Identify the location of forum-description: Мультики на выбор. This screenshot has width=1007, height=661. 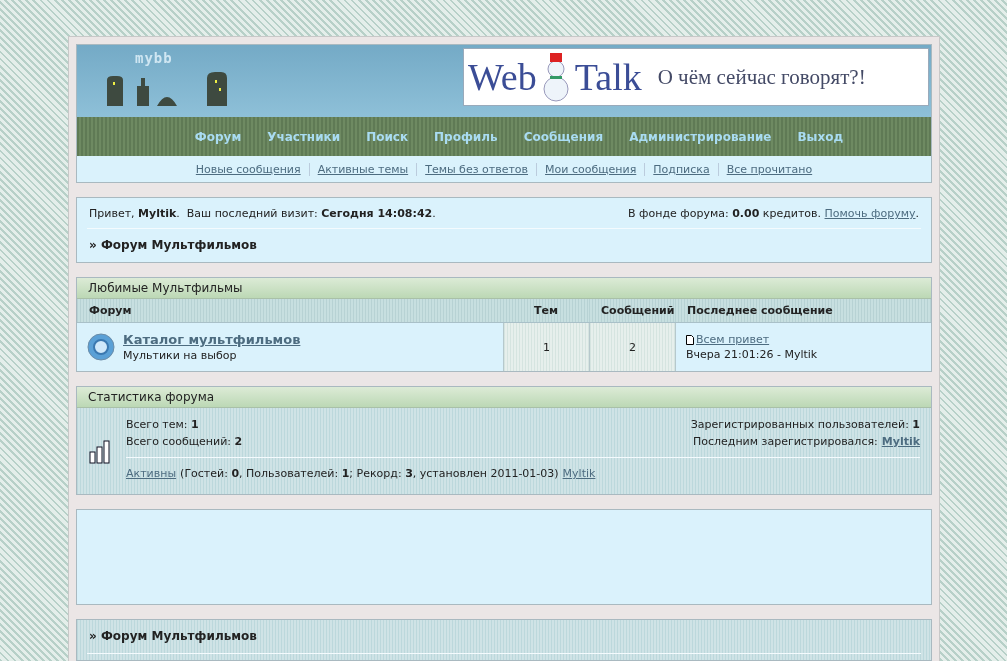
(180, 355).